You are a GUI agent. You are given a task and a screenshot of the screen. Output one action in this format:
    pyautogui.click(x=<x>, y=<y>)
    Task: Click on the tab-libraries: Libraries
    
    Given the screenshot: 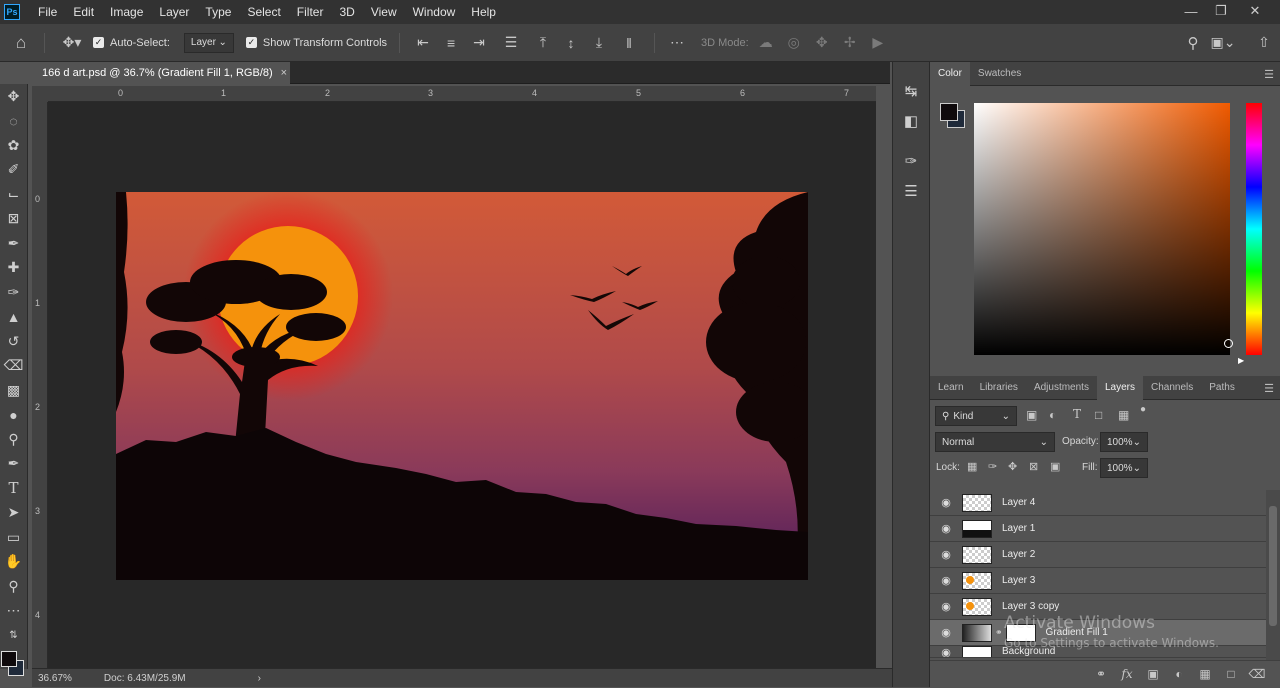 What is the action you would take?
    pyautogui.click(x=999, y=388)
    